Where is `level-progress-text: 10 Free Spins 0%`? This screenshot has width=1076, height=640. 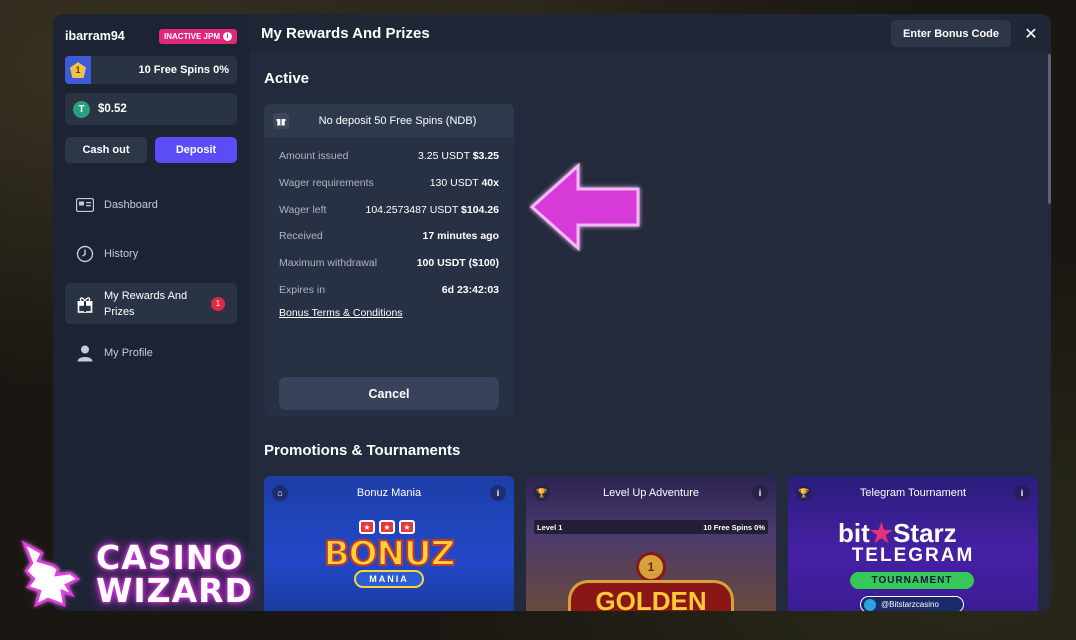 level-progress-text: 10 Free Spins 0% is located at coordinates (184, 70).